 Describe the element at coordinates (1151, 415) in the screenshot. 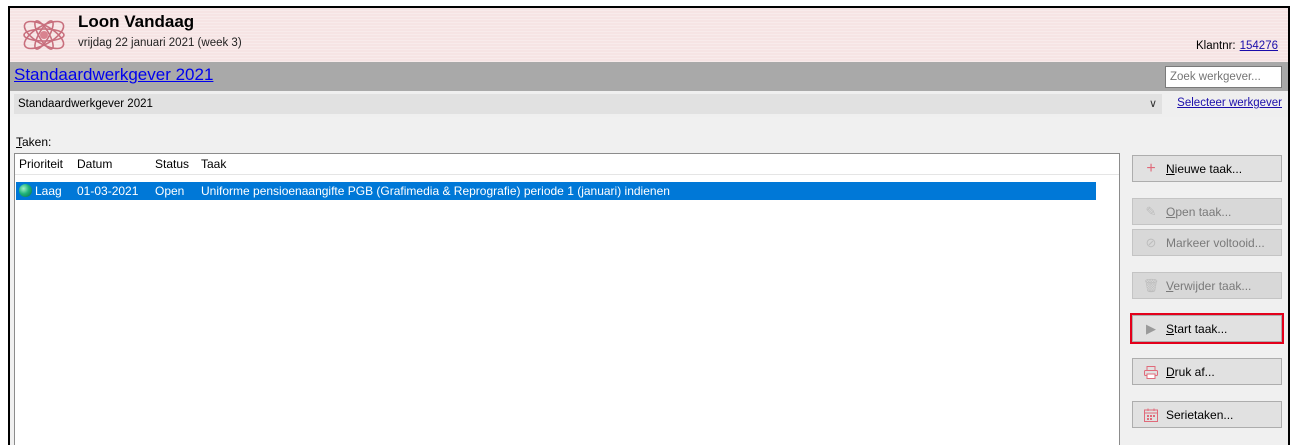

I see `calendar-icon` at that location.